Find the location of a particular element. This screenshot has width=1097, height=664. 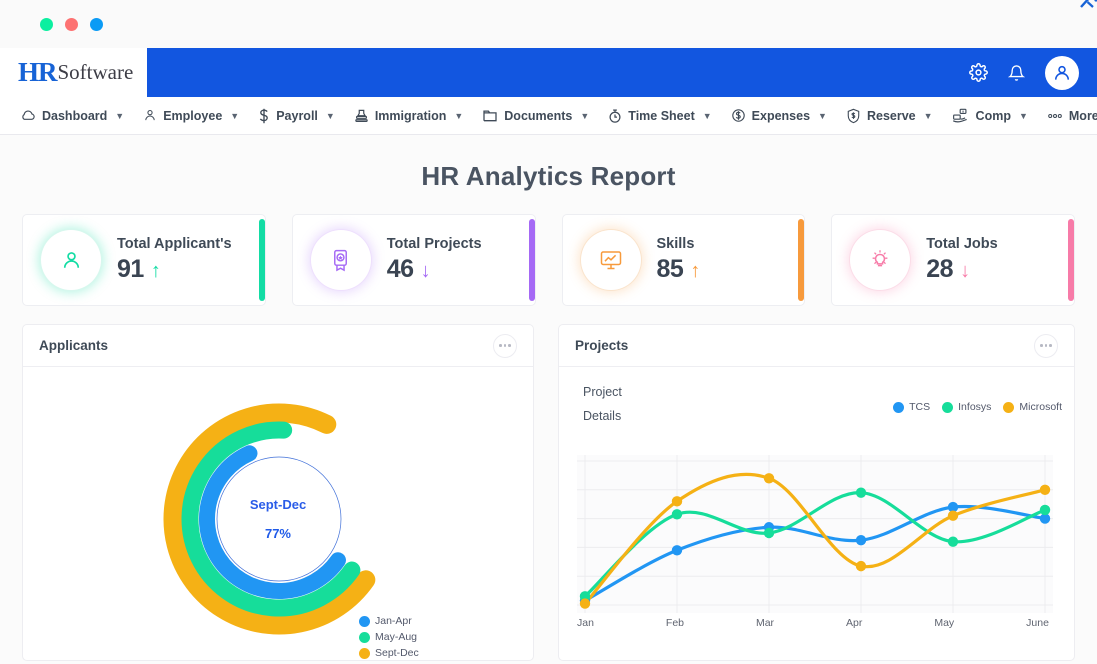

stat-value: 85 is located at coordinates (670, 269).